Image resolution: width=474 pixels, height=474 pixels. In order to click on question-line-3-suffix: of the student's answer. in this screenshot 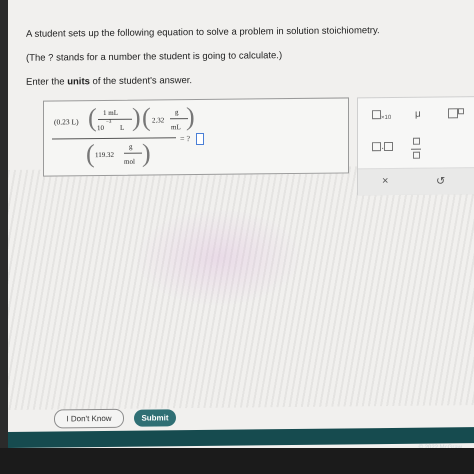, I will do `click(141, 81)`.